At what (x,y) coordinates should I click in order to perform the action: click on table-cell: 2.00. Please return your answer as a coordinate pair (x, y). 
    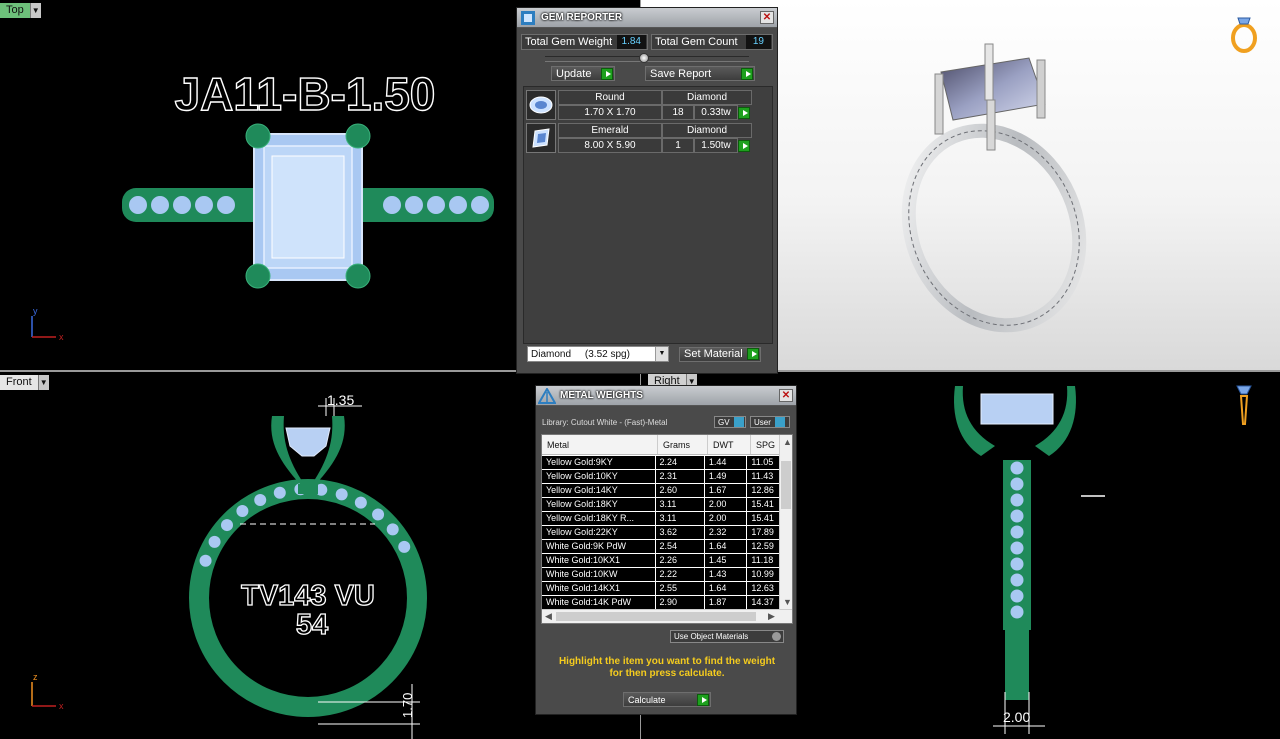
    Looking at the image, I should click on (725, 518).